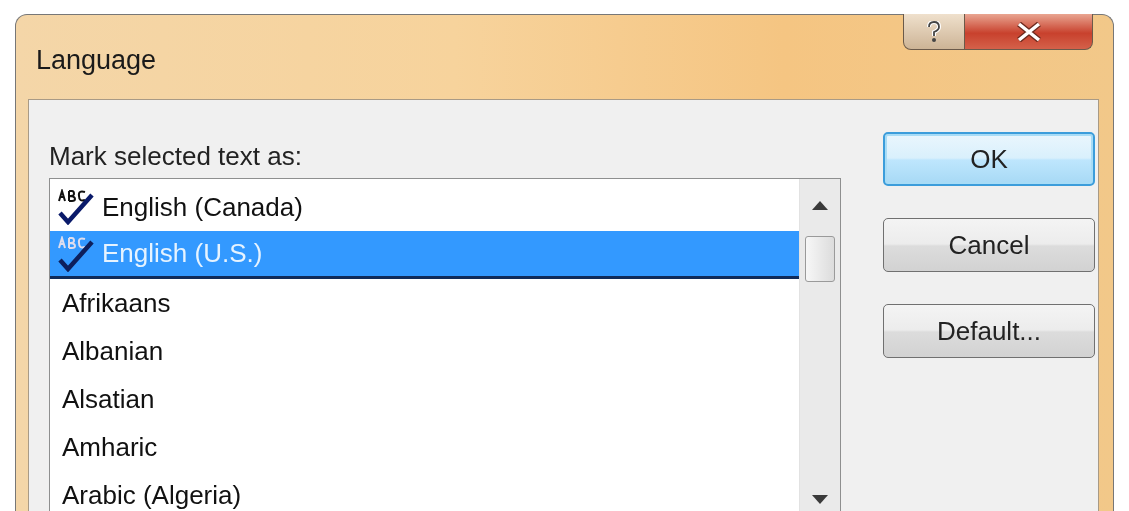  I want to click on help-button, so click(934, 32).